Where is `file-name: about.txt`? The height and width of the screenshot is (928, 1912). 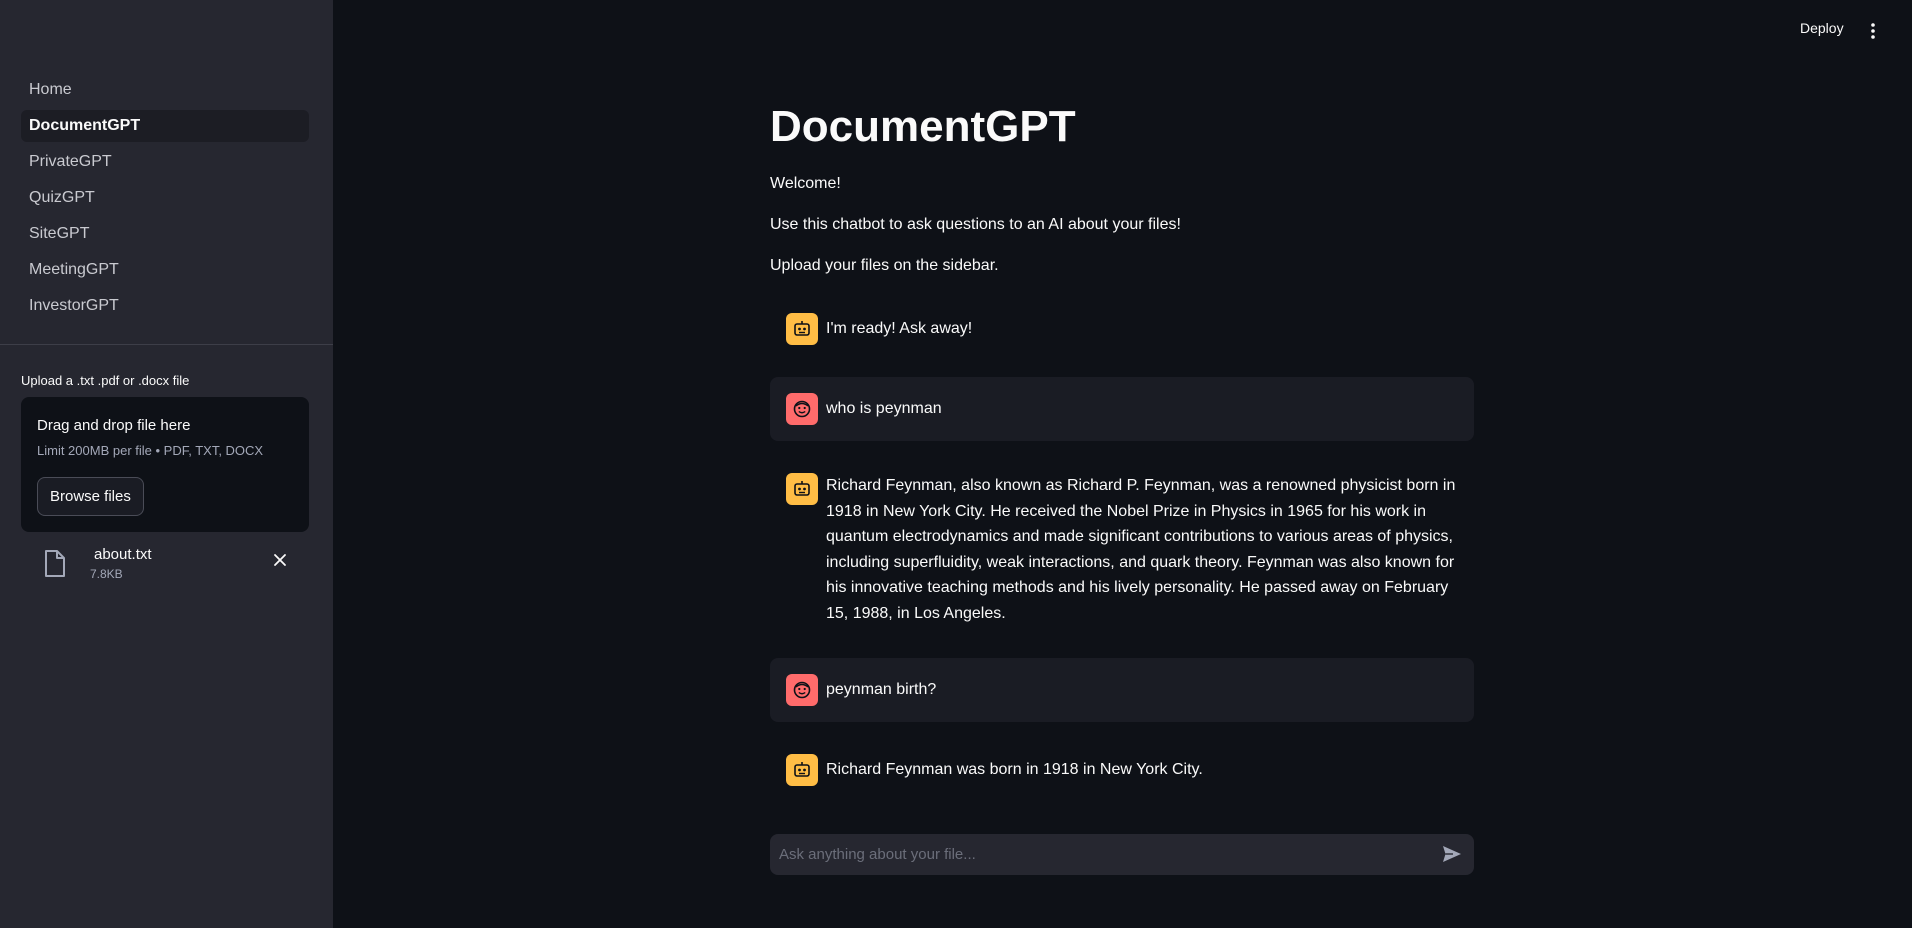 file-name: about.txt is located at coordinates (123, 554).